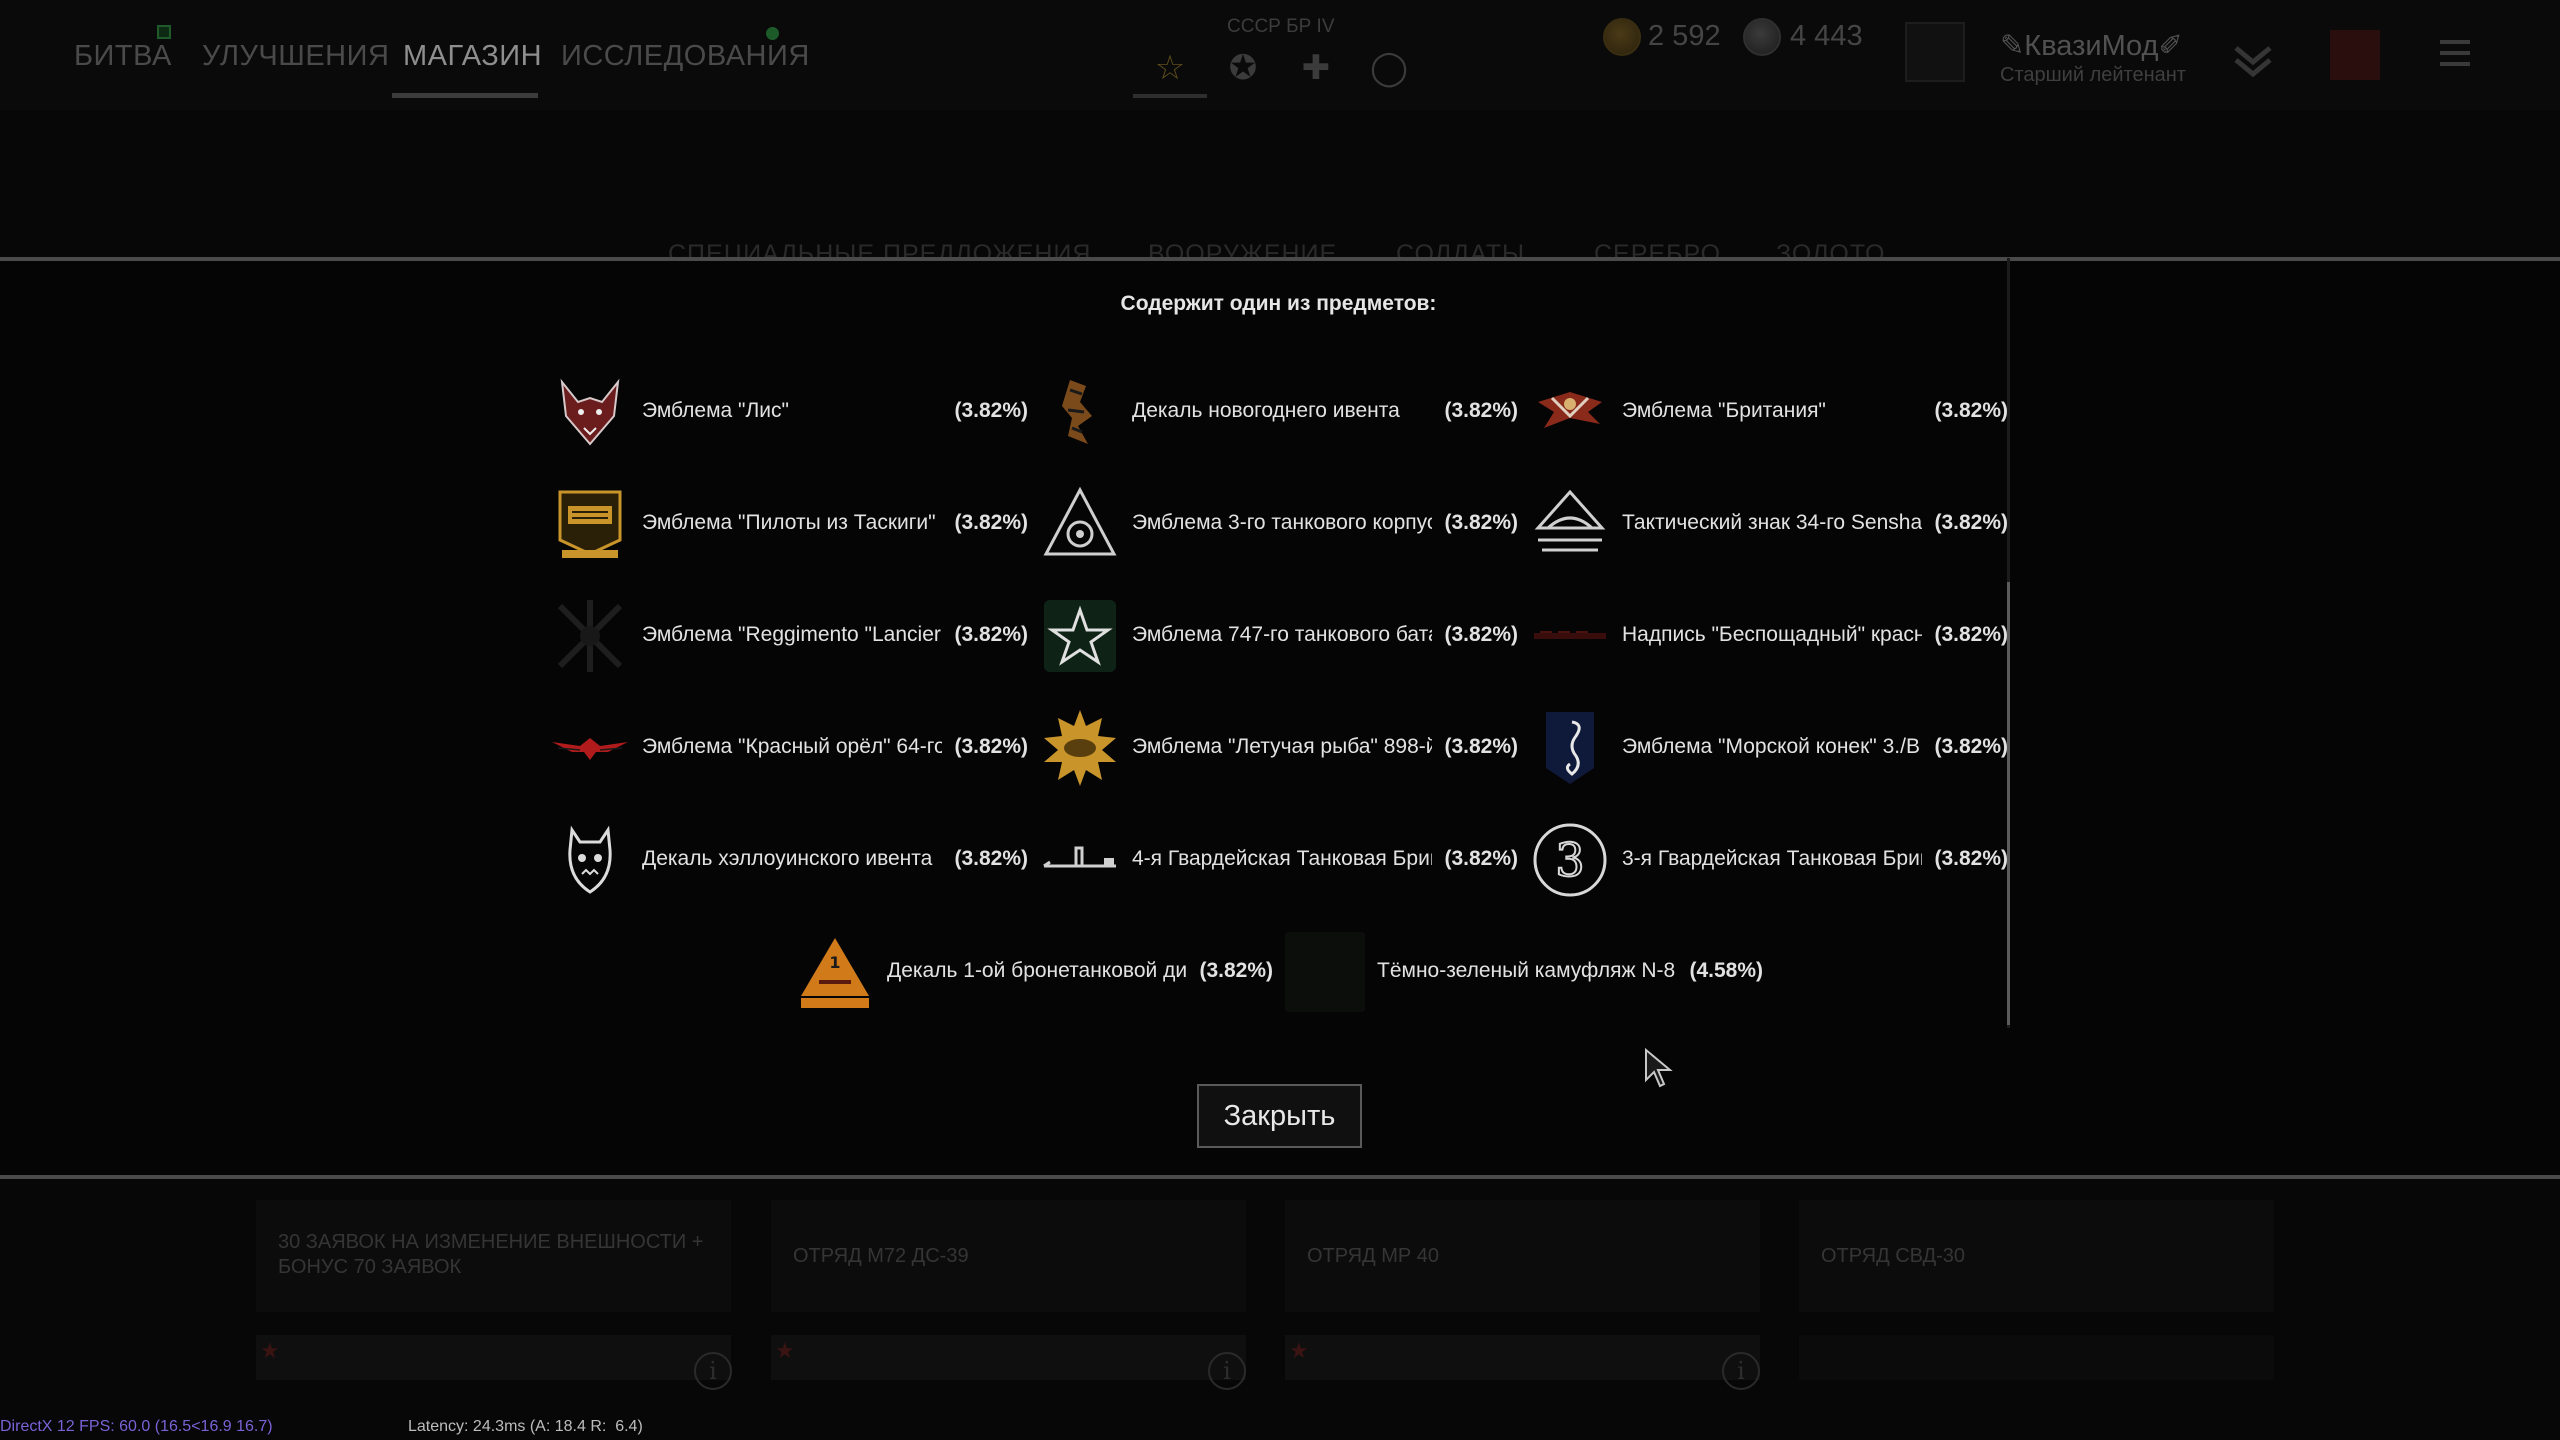  I want to click on reward-item: Эмблема 3-го танкового корпуса (3.82%), so click(1280, 524).